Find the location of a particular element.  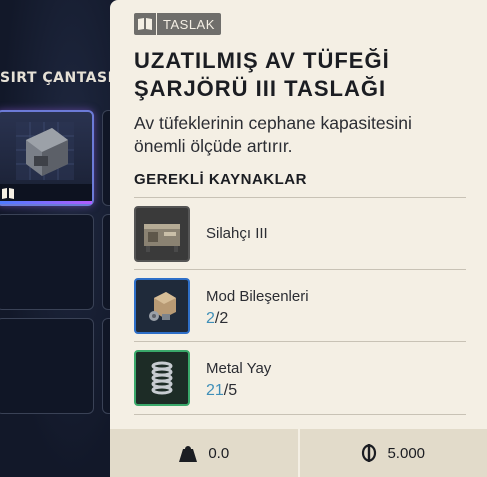

metal-spring-icon is located at coordinates (162, 378).